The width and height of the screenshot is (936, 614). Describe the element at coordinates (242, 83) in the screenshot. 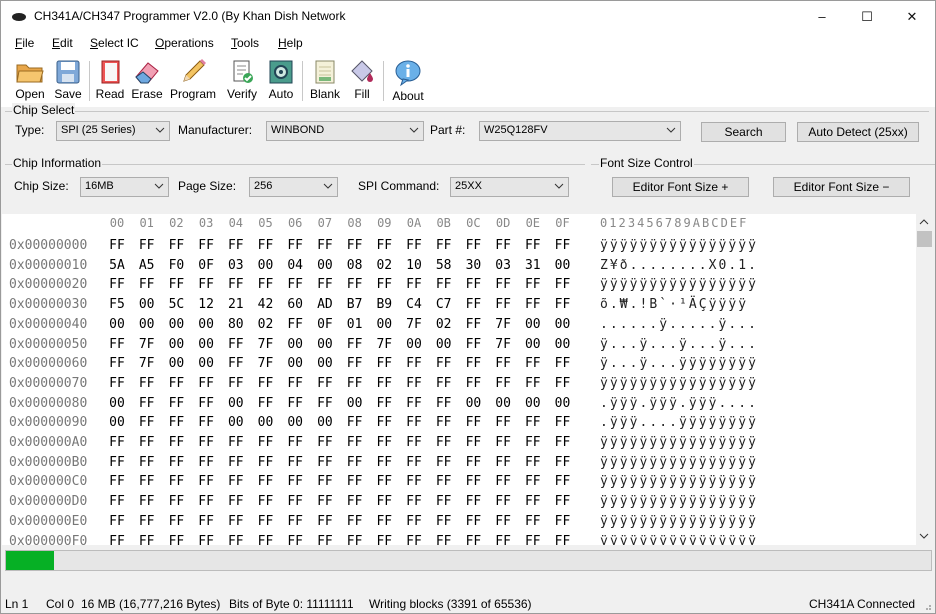

I see `verify-button: Verify` at that location.